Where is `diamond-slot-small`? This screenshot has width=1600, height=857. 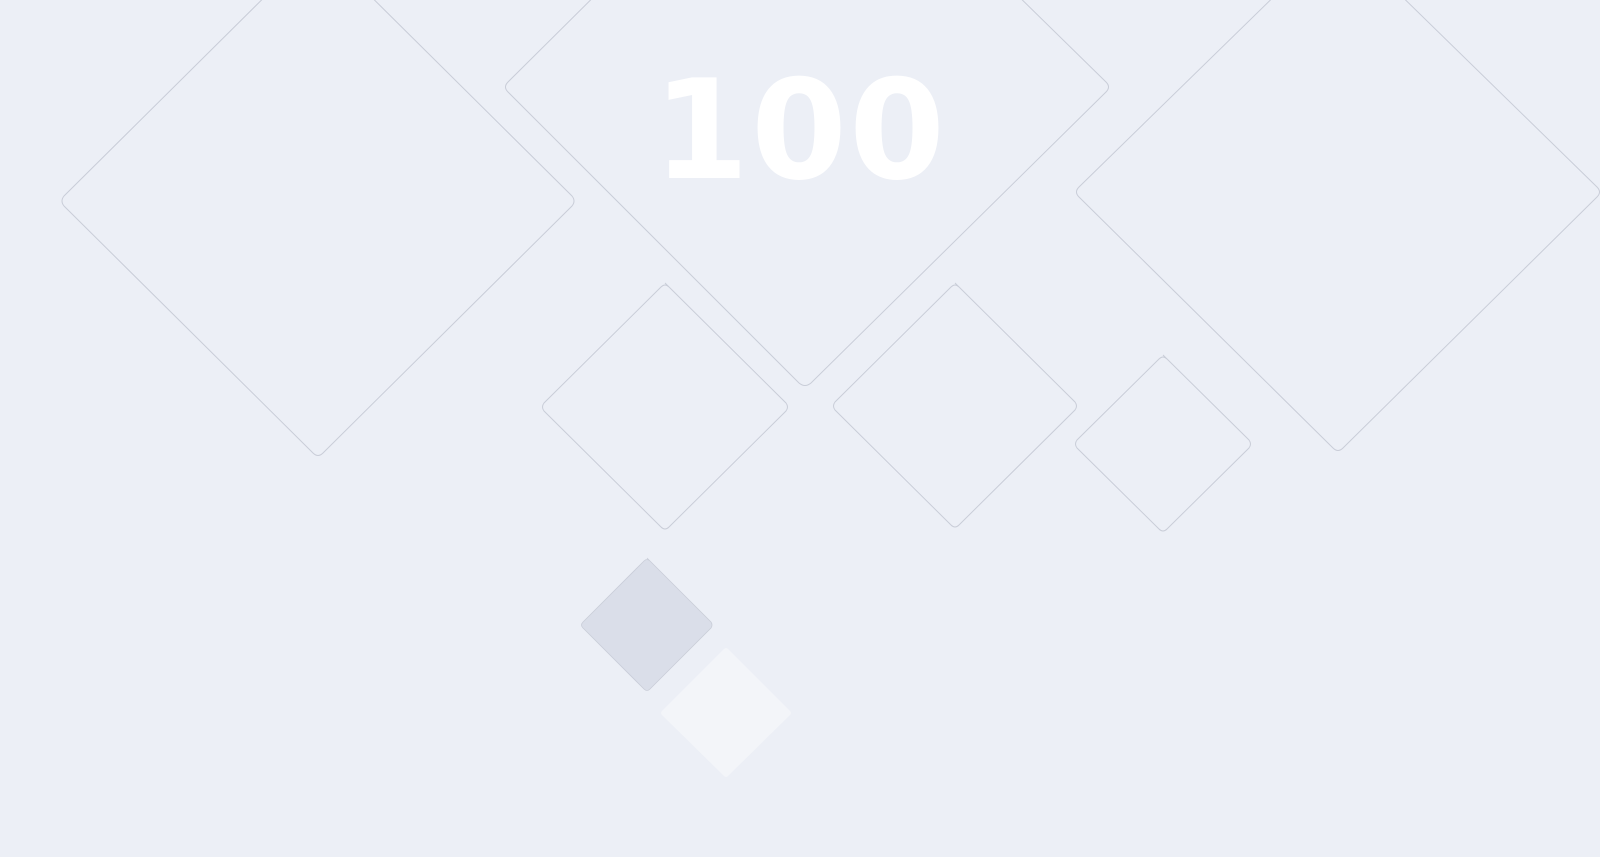
diamond-slot-small is located at coordinates (1163, 443).